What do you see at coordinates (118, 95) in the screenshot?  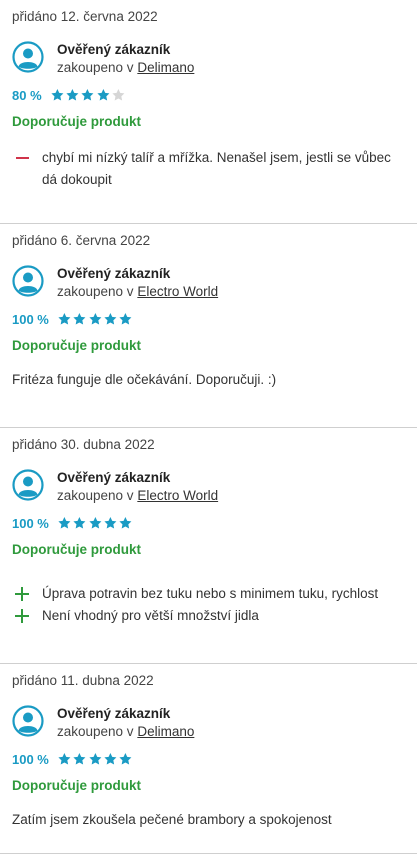 I see `star-empty-icon` at bounding box center [118, 95].